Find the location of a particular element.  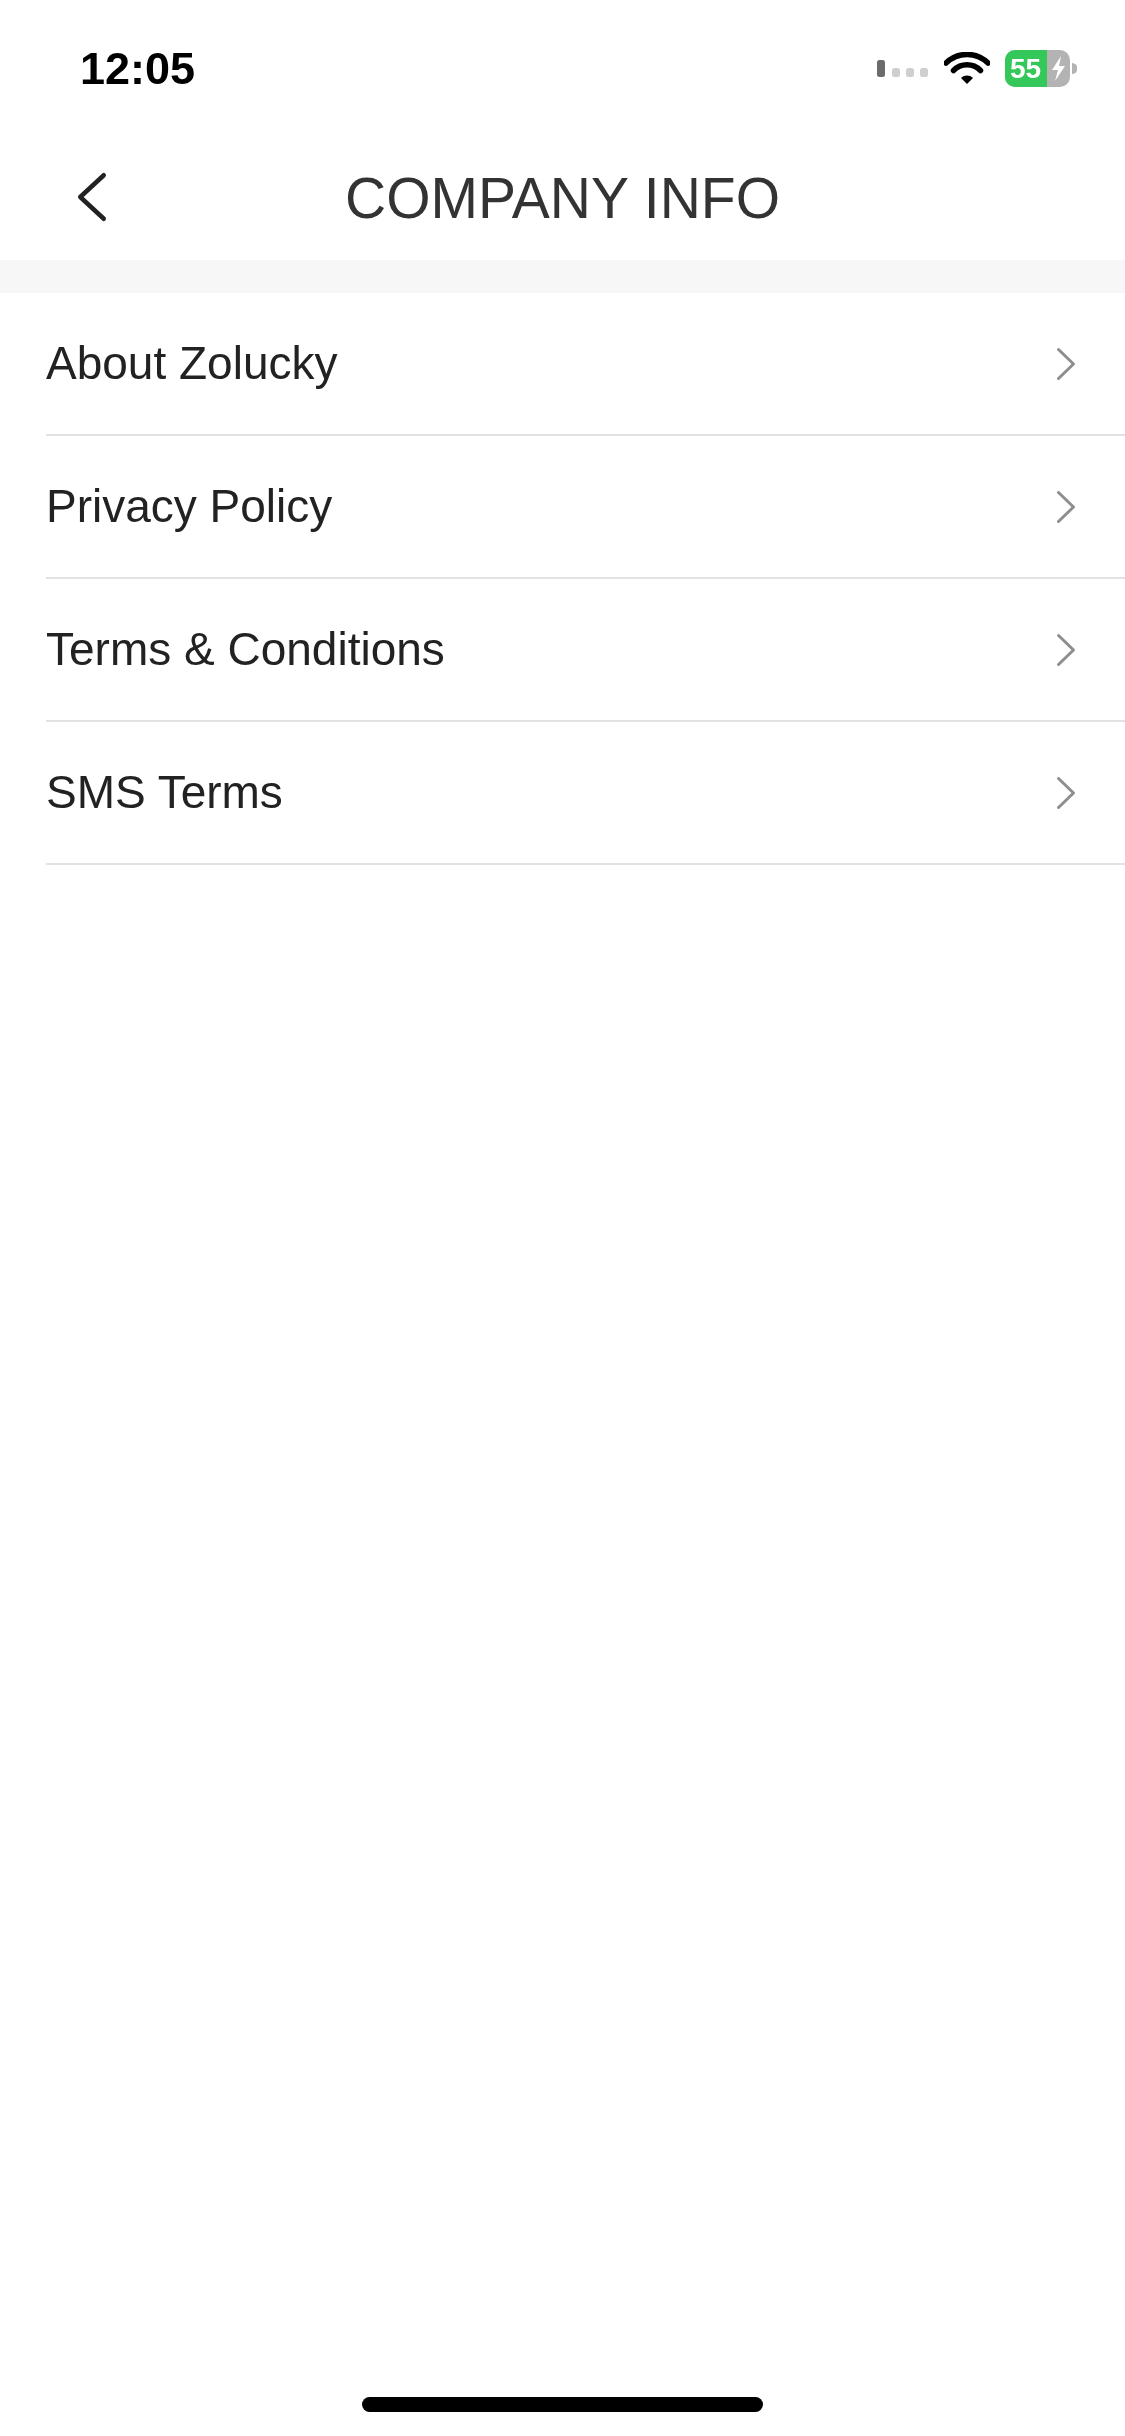

menu-item: SMS Terms is located at coordinates (585, 793).